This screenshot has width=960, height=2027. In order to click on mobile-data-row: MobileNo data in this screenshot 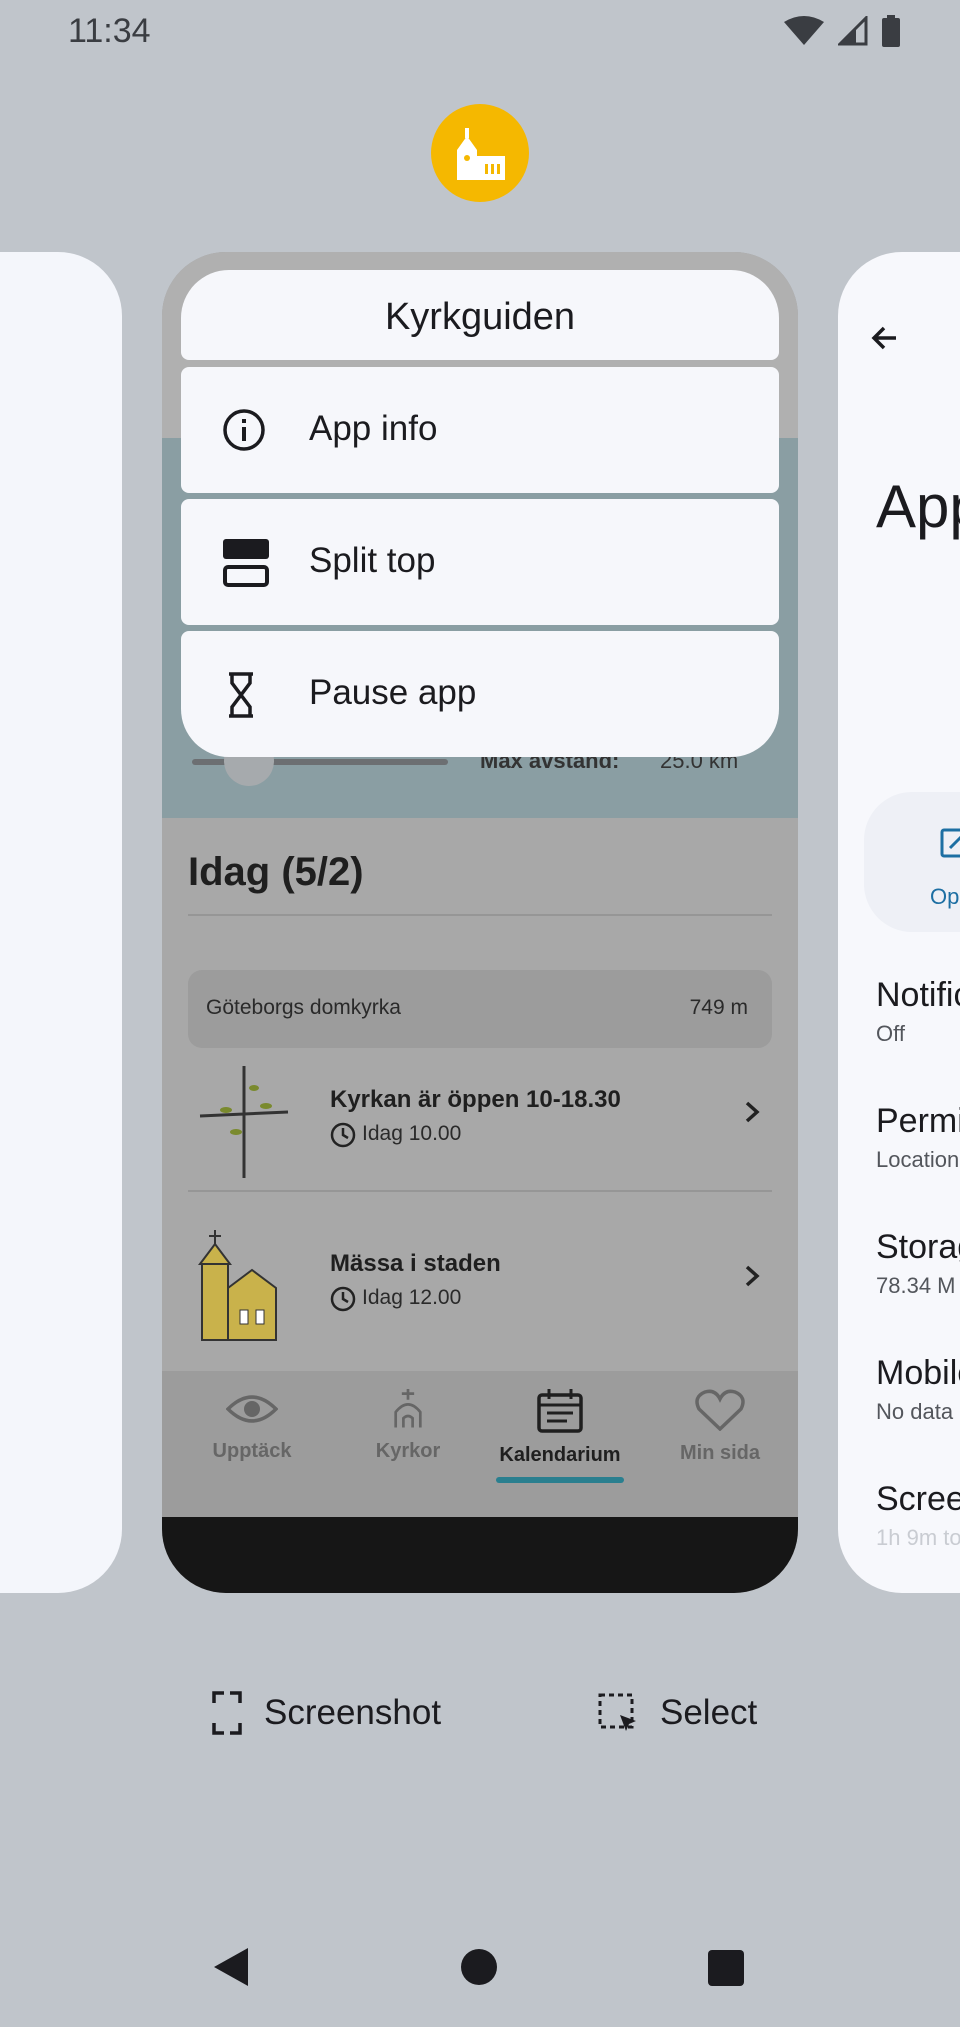, I will do `click(918, 1389)`.